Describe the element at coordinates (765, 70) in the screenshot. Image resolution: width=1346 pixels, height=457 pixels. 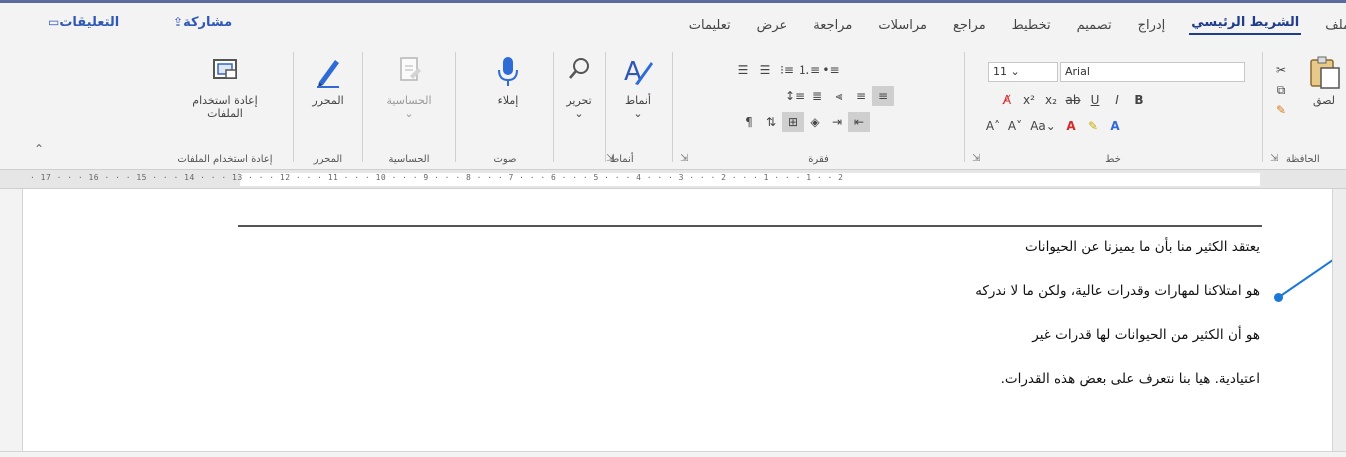
I see `indent-increase-icon: ☰` at that location.